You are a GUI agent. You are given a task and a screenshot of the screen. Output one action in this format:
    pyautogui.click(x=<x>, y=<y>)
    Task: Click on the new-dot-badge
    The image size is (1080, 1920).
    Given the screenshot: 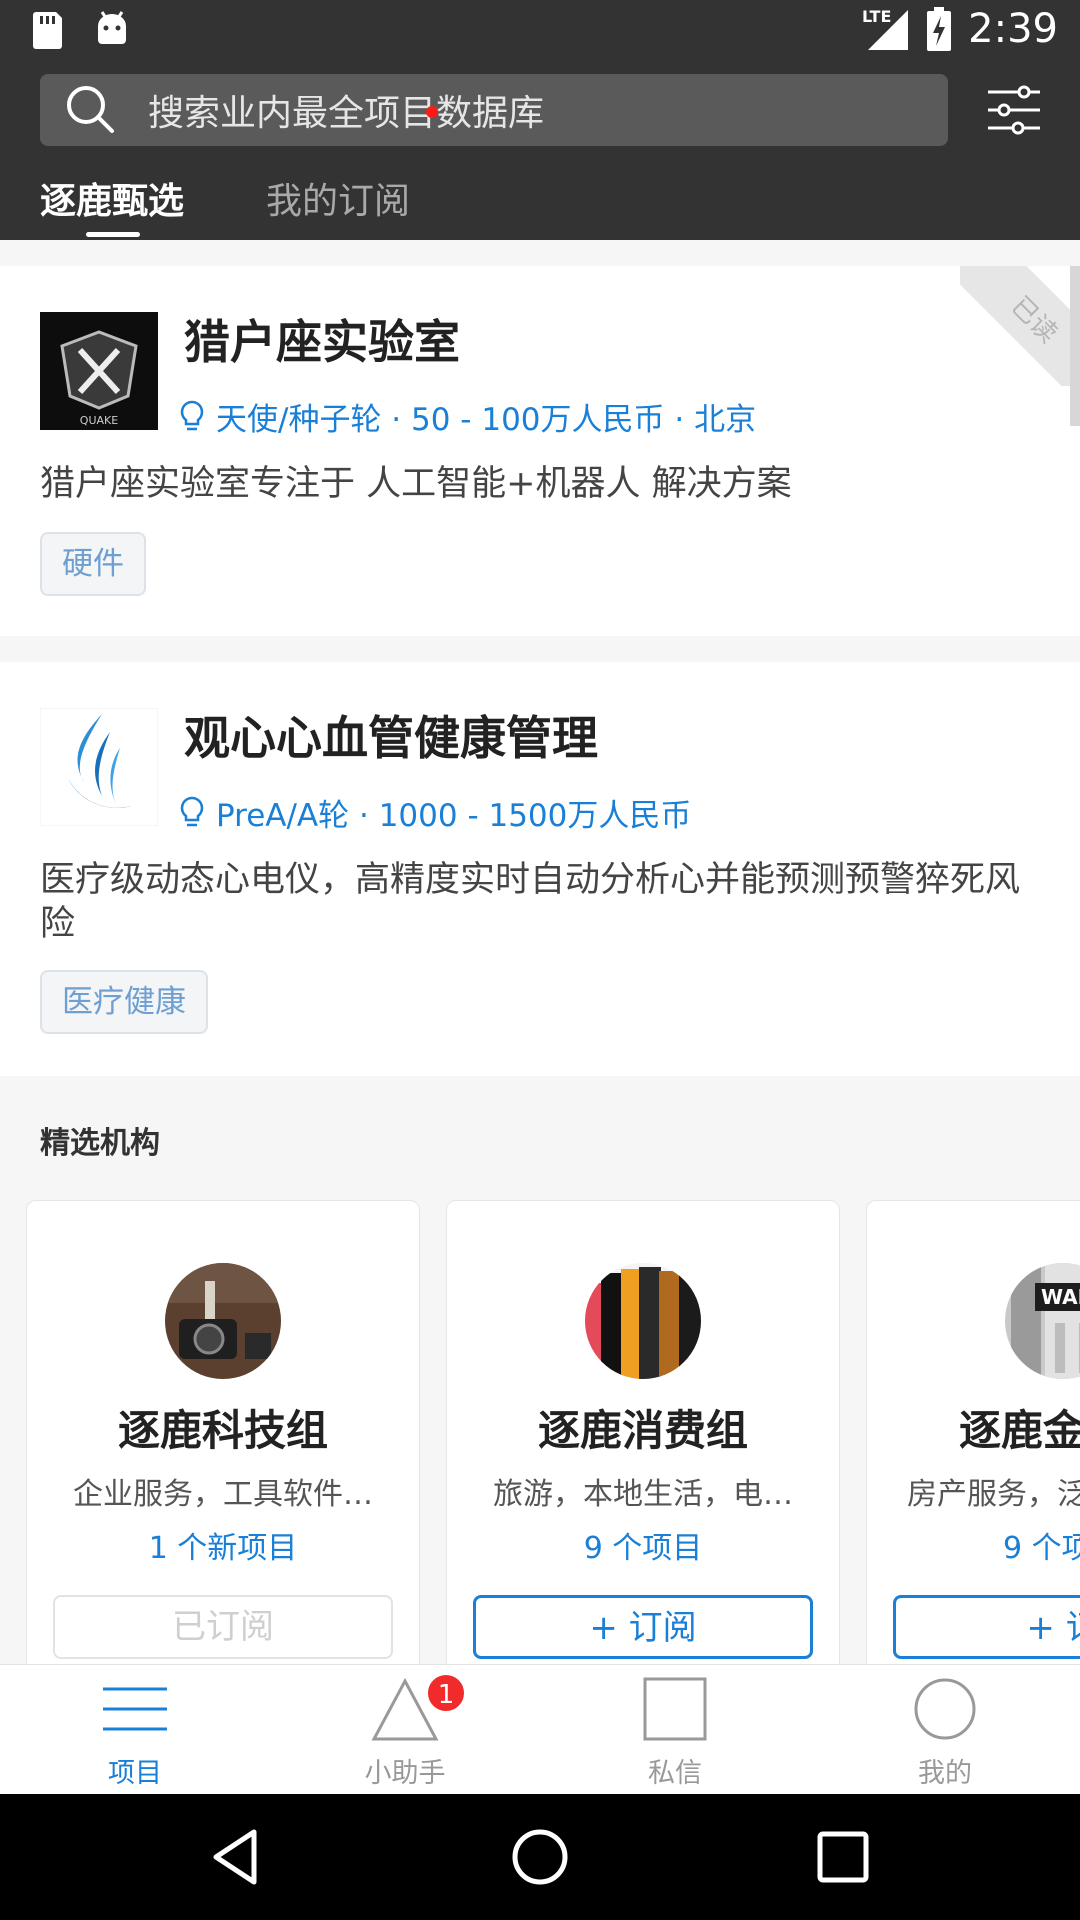 What is the action you would take?
    pyautogui.click(x=432, y=112)
    